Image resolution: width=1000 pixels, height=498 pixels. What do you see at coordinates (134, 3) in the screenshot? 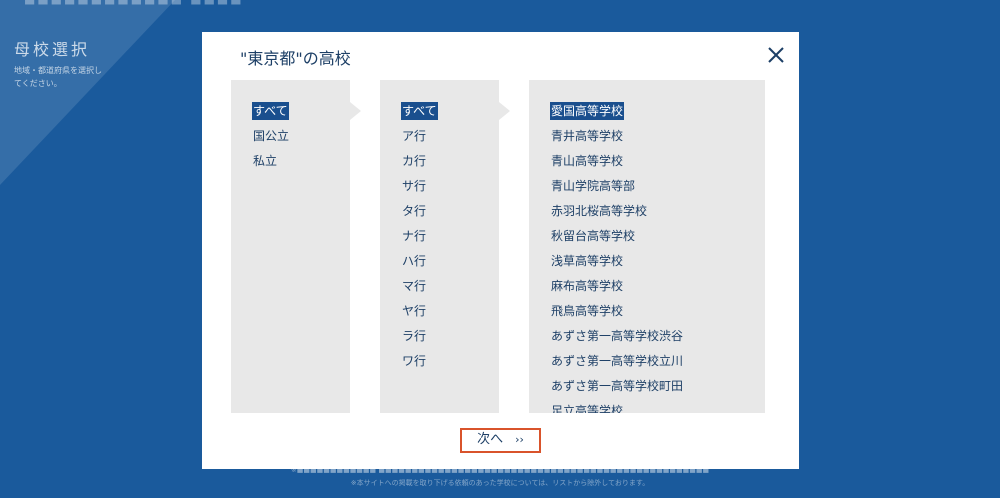
I see `background-header-text: ■■■■■■■■■■■■ ■■■■` at bounding box center [134, 3].